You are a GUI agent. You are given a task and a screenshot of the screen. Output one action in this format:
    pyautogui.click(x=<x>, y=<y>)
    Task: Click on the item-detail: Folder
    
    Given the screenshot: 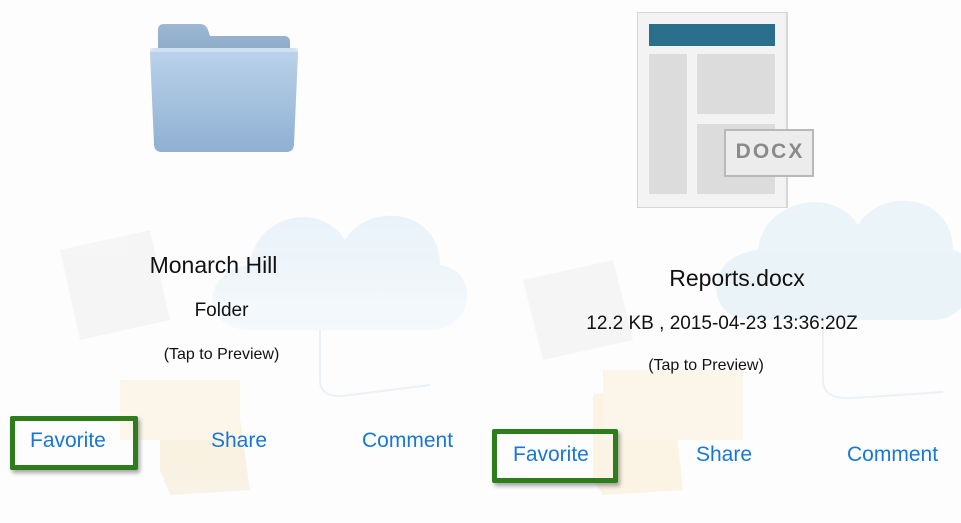 What is the action you would take?
    pyautogui.click(x=221, y=310)
    